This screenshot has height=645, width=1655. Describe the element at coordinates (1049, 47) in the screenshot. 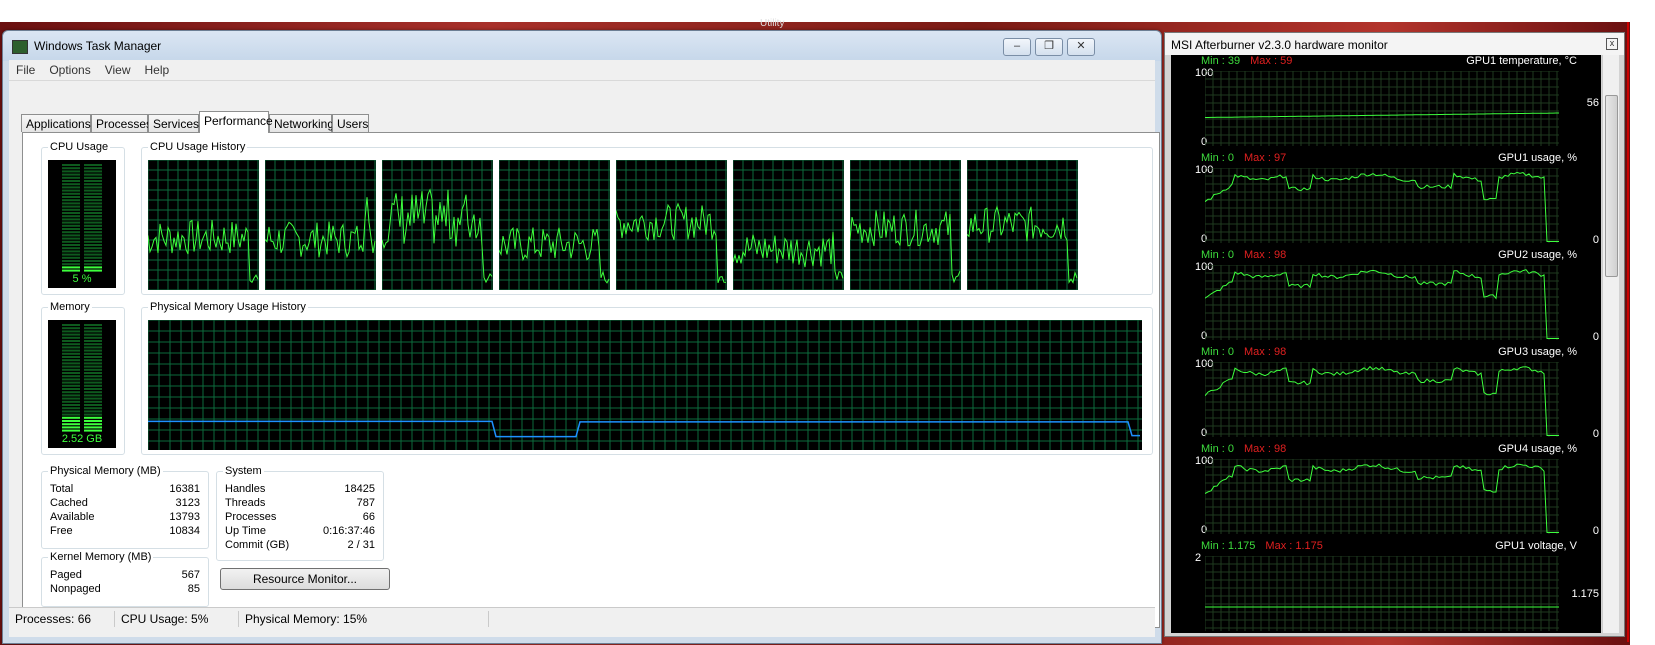

I see `restore-button: ❐` at that location.